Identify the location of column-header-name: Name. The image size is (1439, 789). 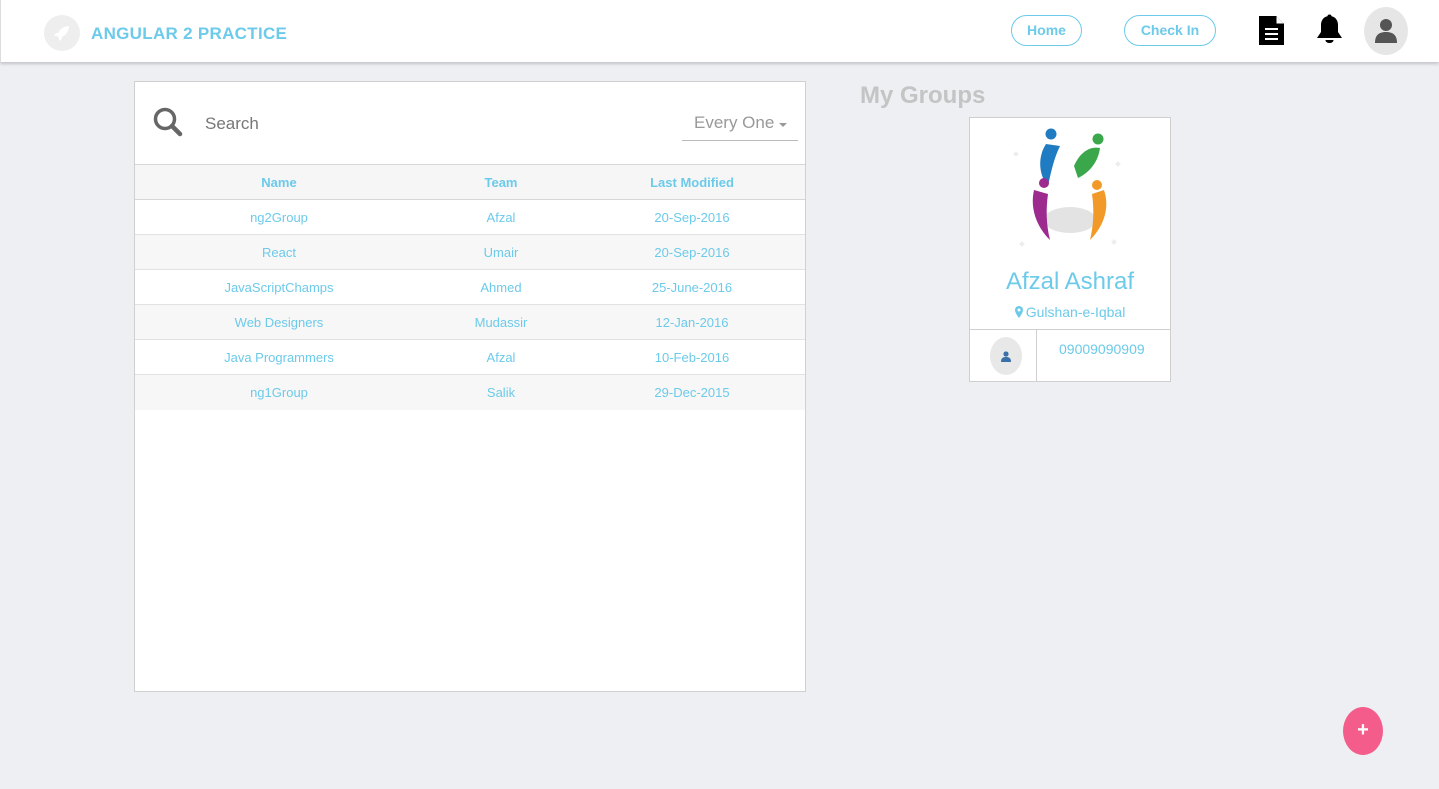
(279, 182).